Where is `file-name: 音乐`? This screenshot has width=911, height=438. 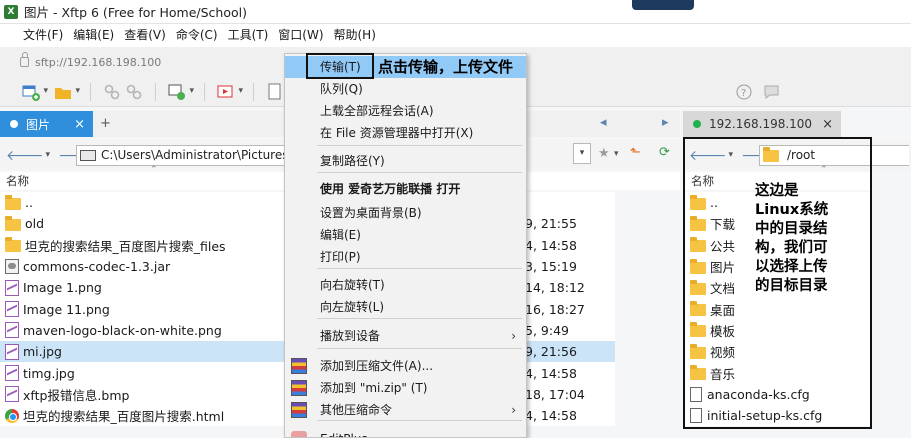 file-name: 音乐 is located at coordinates (723, 374).